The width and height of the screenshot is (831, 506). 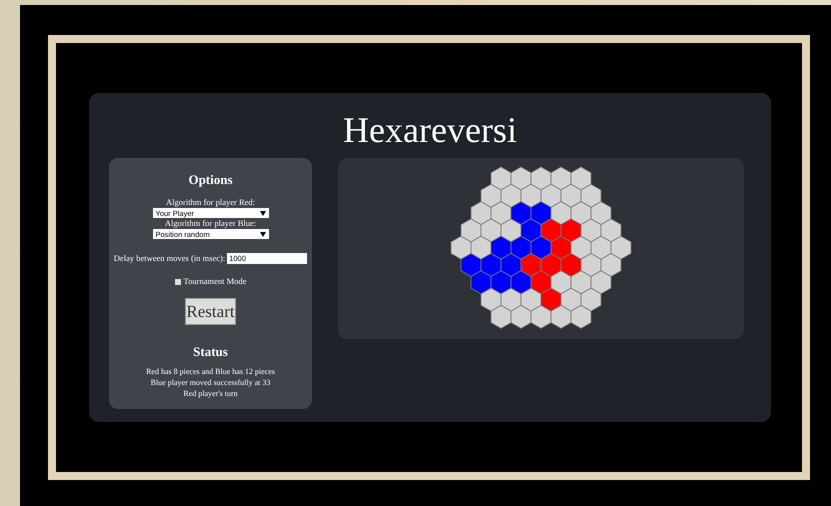 What do you see at coordinates (177, 281) in the screenshot?
I see `tournament-mode-checkbox` at bounding box center [177, 281].